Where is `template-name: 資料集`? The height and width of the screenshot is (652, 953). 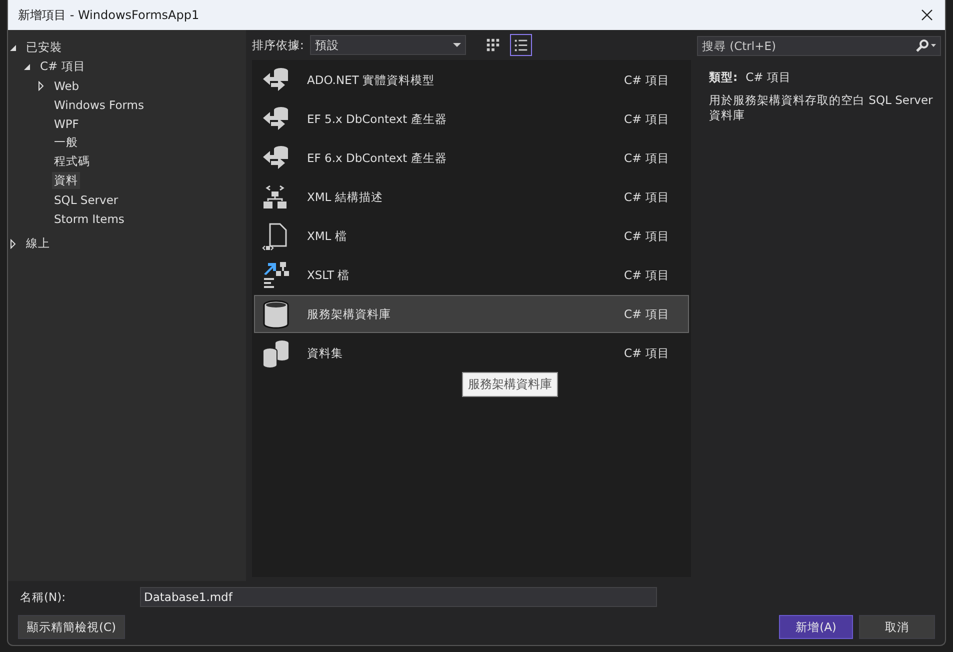
template-name: 資料集 is located at coordinates (325, 353).